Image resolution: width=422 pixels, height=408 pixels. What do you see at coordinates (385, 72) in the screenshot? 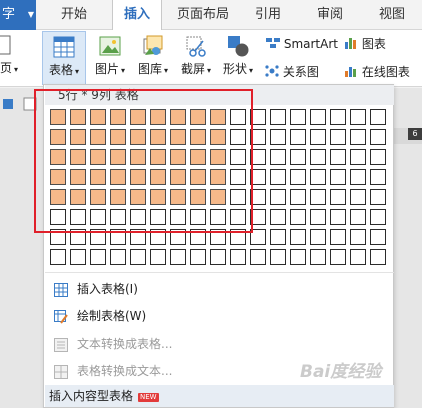
I see `online-chart-label: 在线图表` at bounding box center [385, 72].